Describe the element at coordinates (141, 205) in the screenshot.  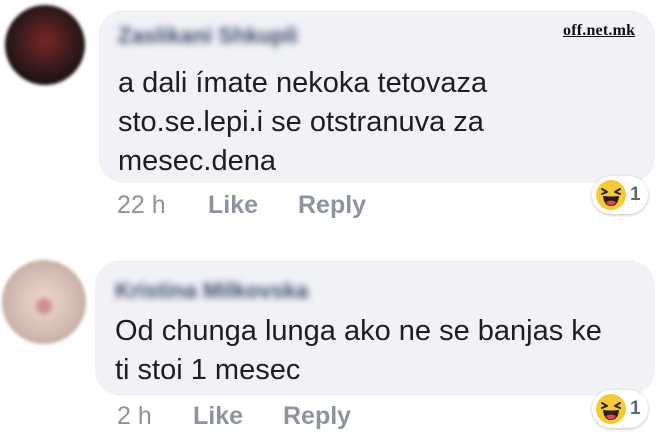
I see `comment-timestamp: 22 h` at that location.